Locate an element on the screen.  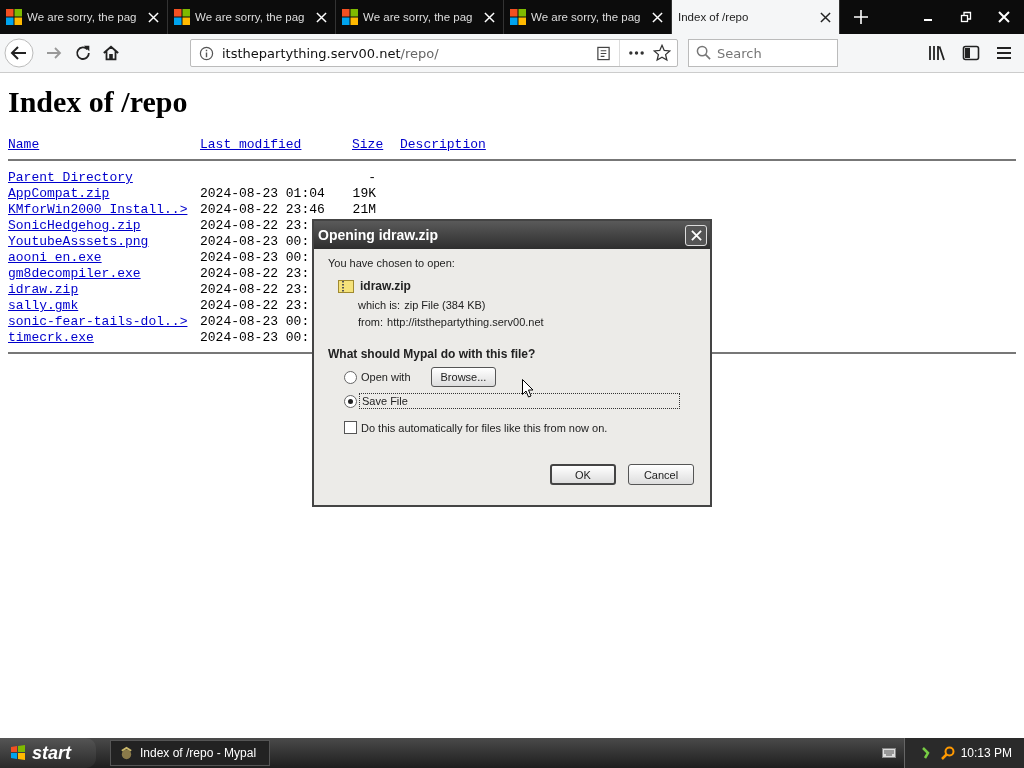
close-button is located at coordinates (696, 235).